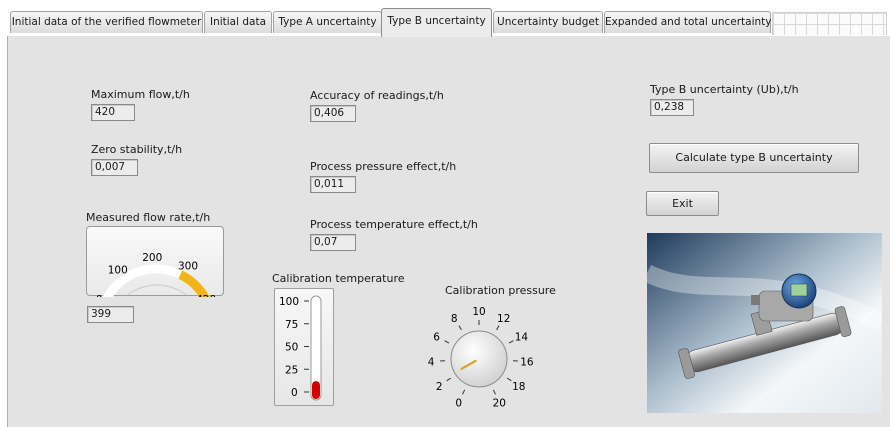 The height and width of the screenshot is (427, 890). Describe the element at coordinates (99, 295) in the screenshot. I see `gauge-tick-label: 0` at that location.